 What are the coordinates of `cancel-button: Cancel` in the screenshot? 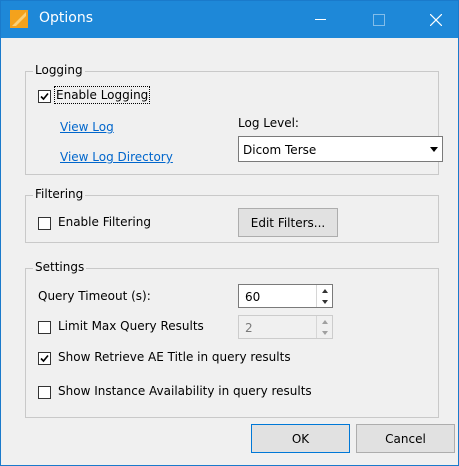 It's located at (405, 438).